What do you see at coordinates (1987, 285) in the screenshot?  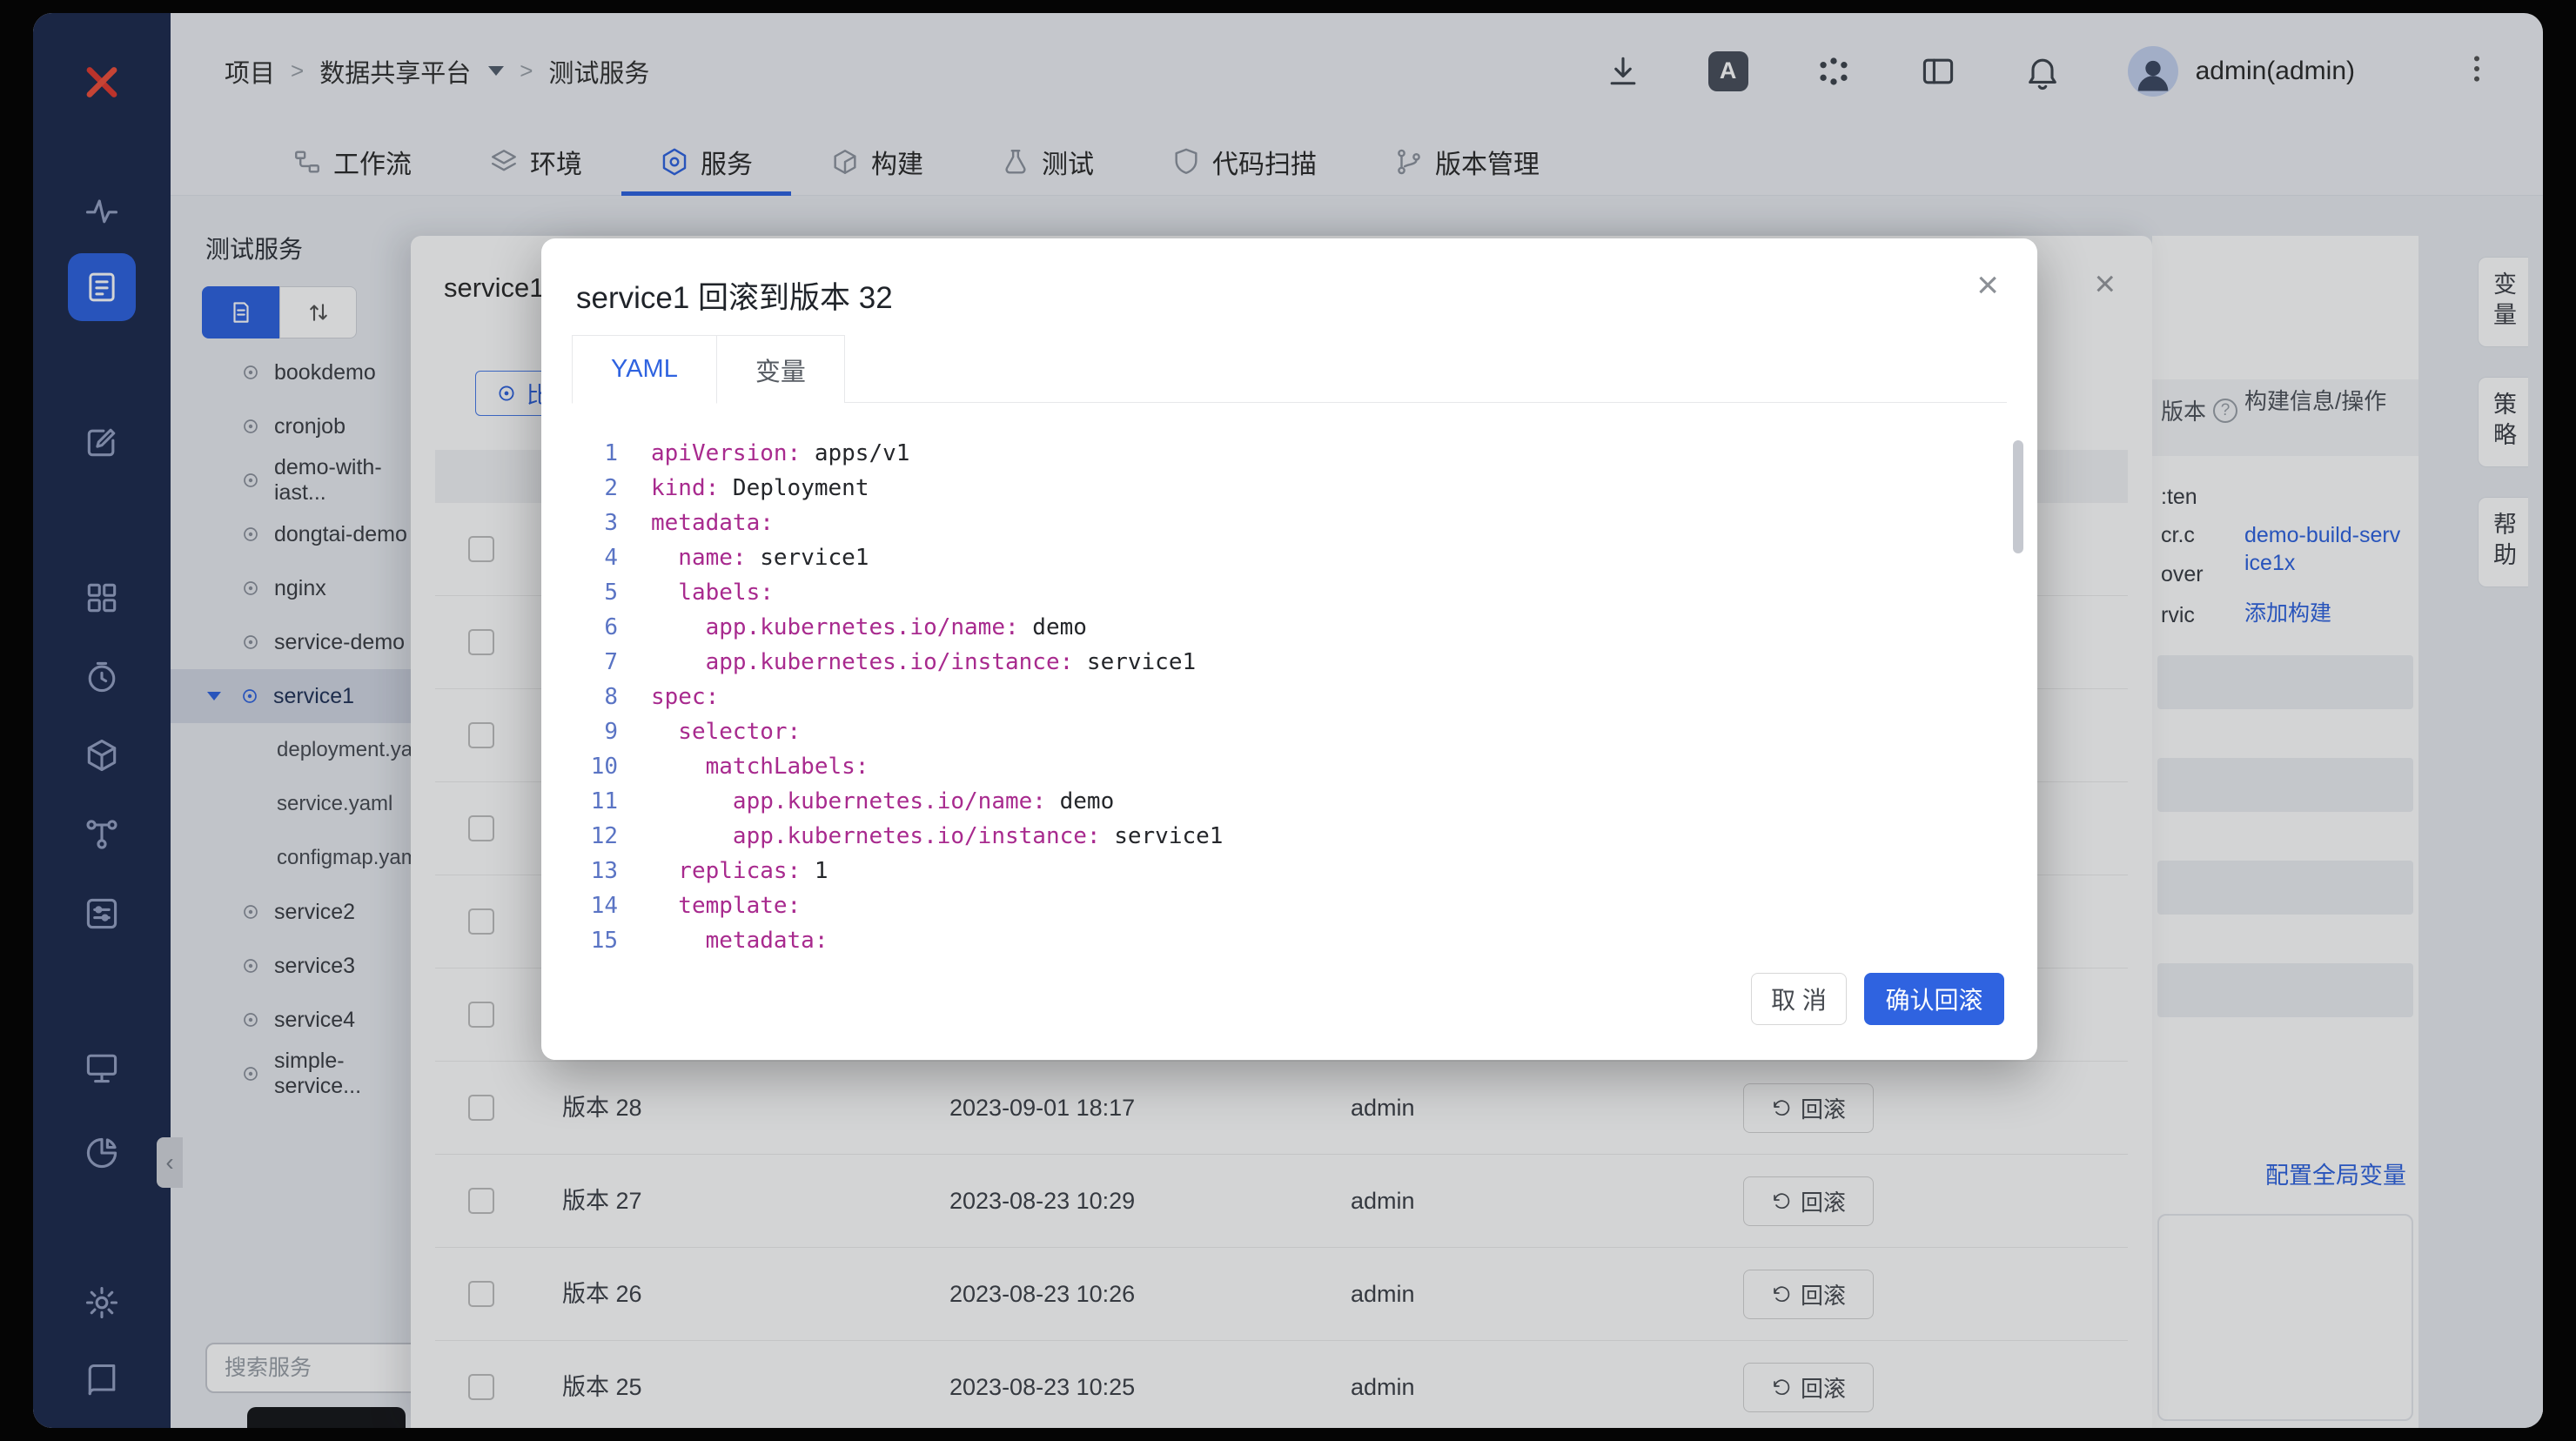 I see `modal-close-icon: ×` at bounding box center [1987, 285].